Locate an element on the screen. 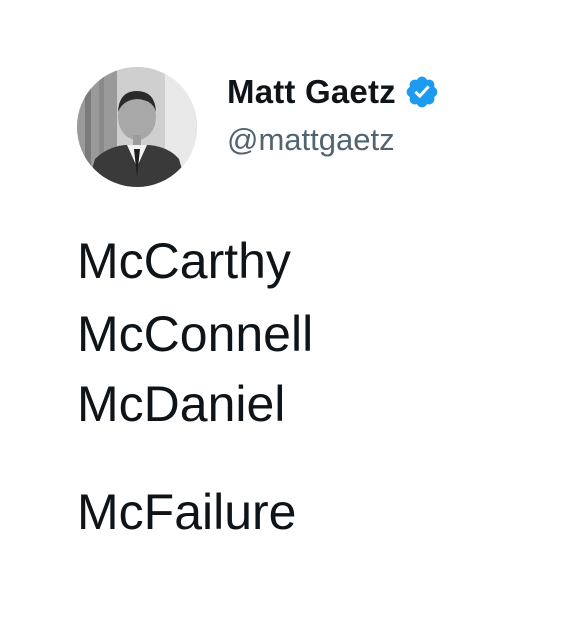 The image size is (569, 617). display-name: Matt Gaetz is located at coordinates (311, 92).